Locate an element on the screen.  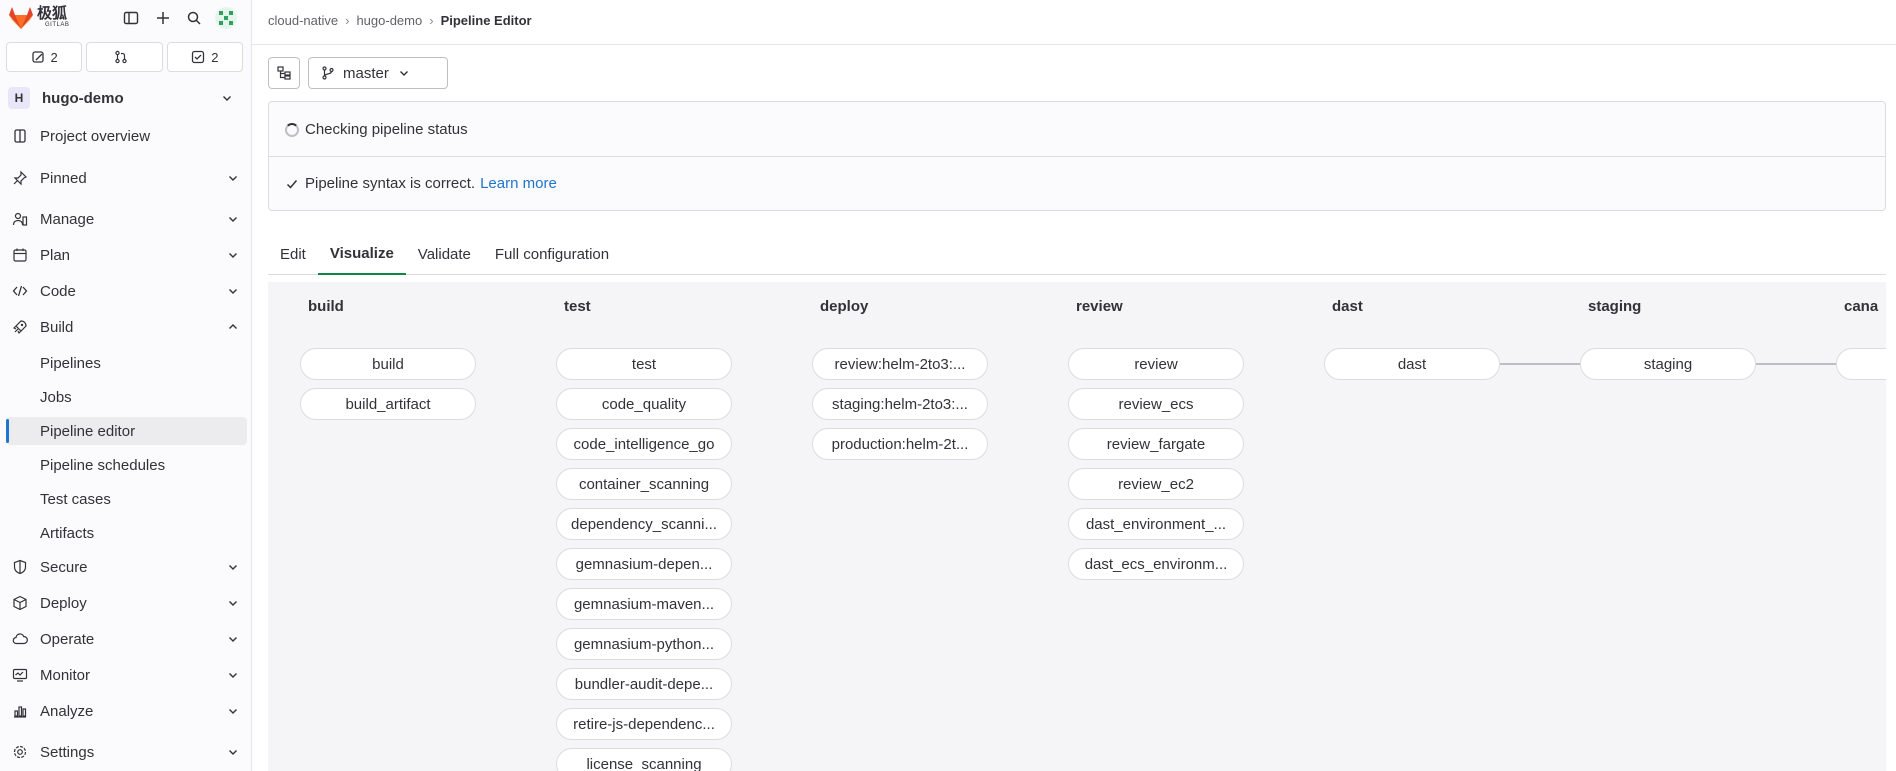
nav-jobs-label: Jobs is located at coordinates (56, 397).